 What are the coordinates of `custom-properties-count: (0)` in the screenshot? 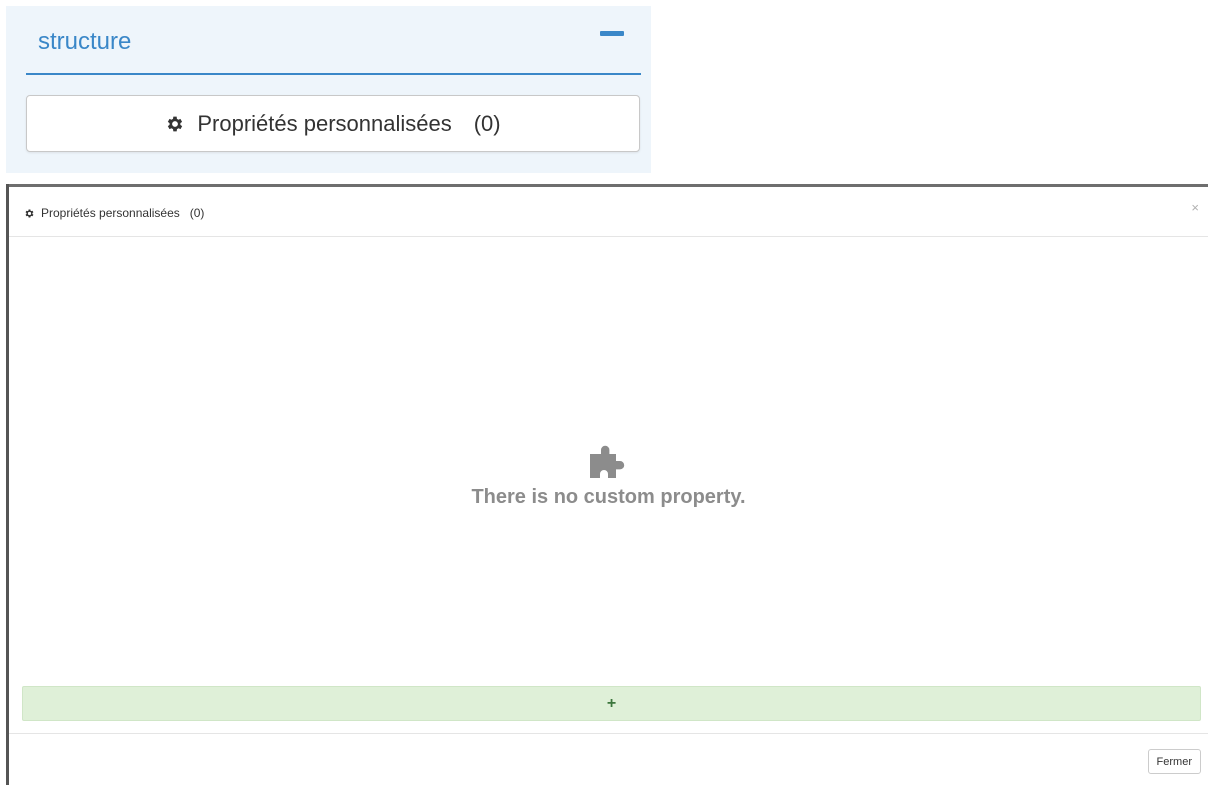 It's located at (487, 123).